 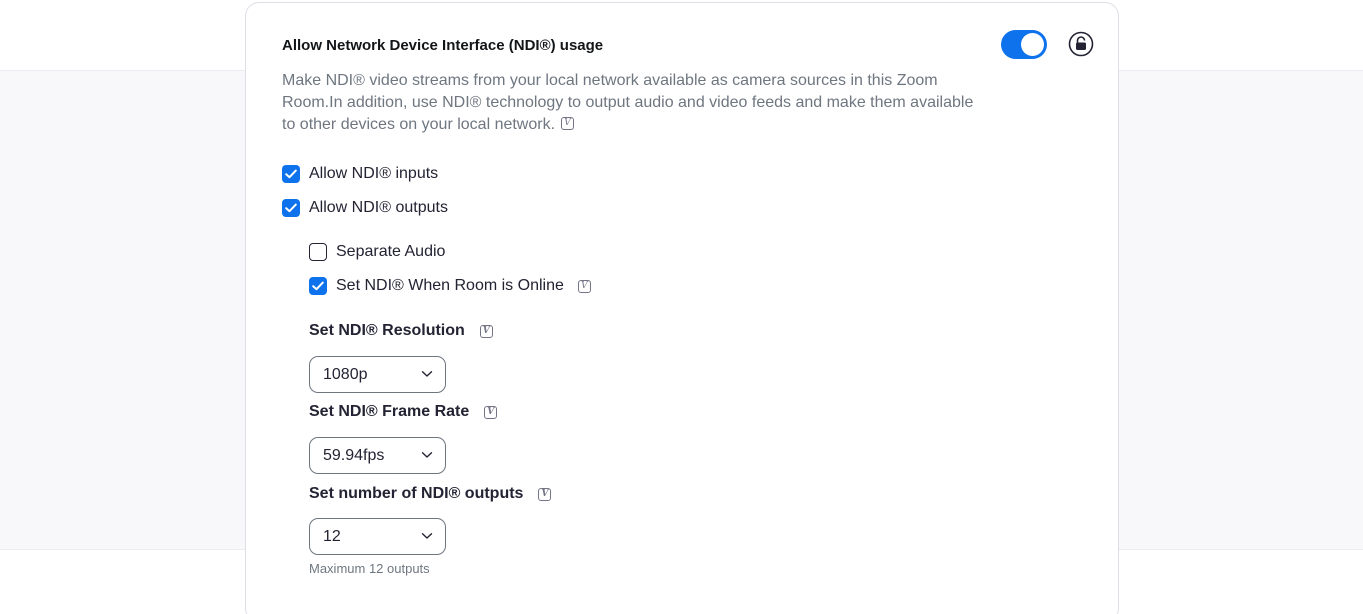 I want to click on resolution-label: Set NDI® Resolution, so click(x=401, y=331).